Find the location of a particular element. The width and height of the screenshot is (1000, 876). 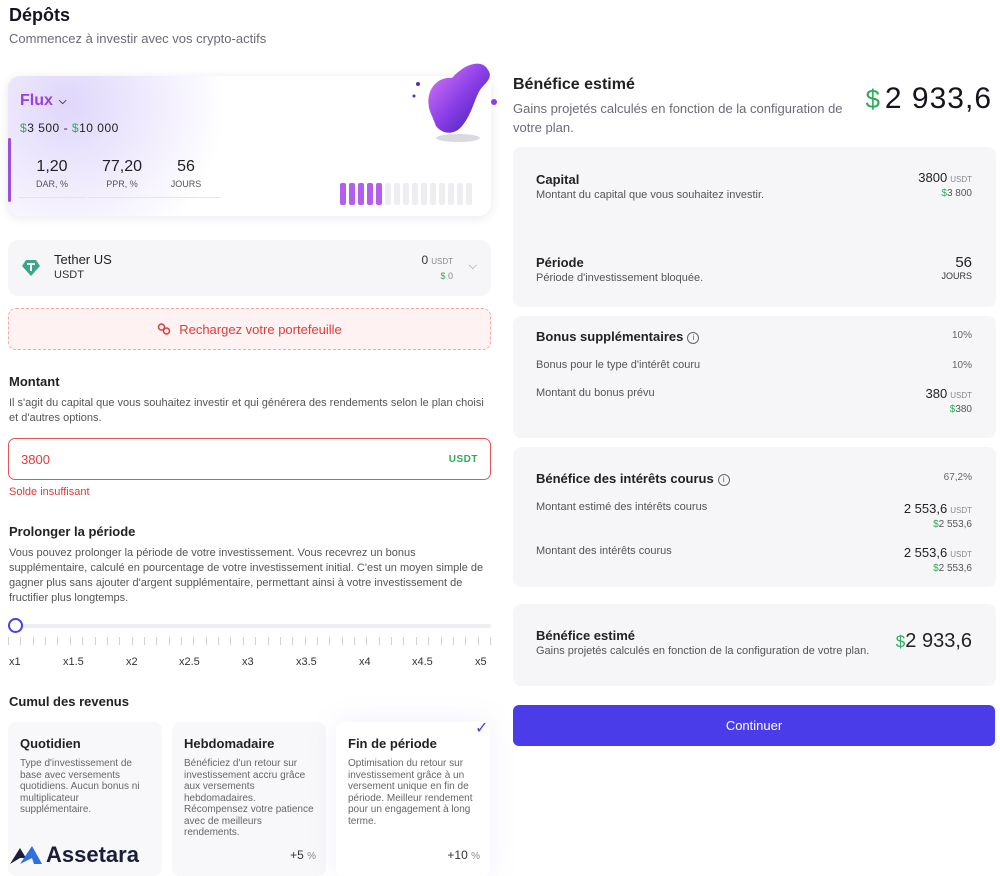

plan-level-meter is located at coordinates (406, 194).